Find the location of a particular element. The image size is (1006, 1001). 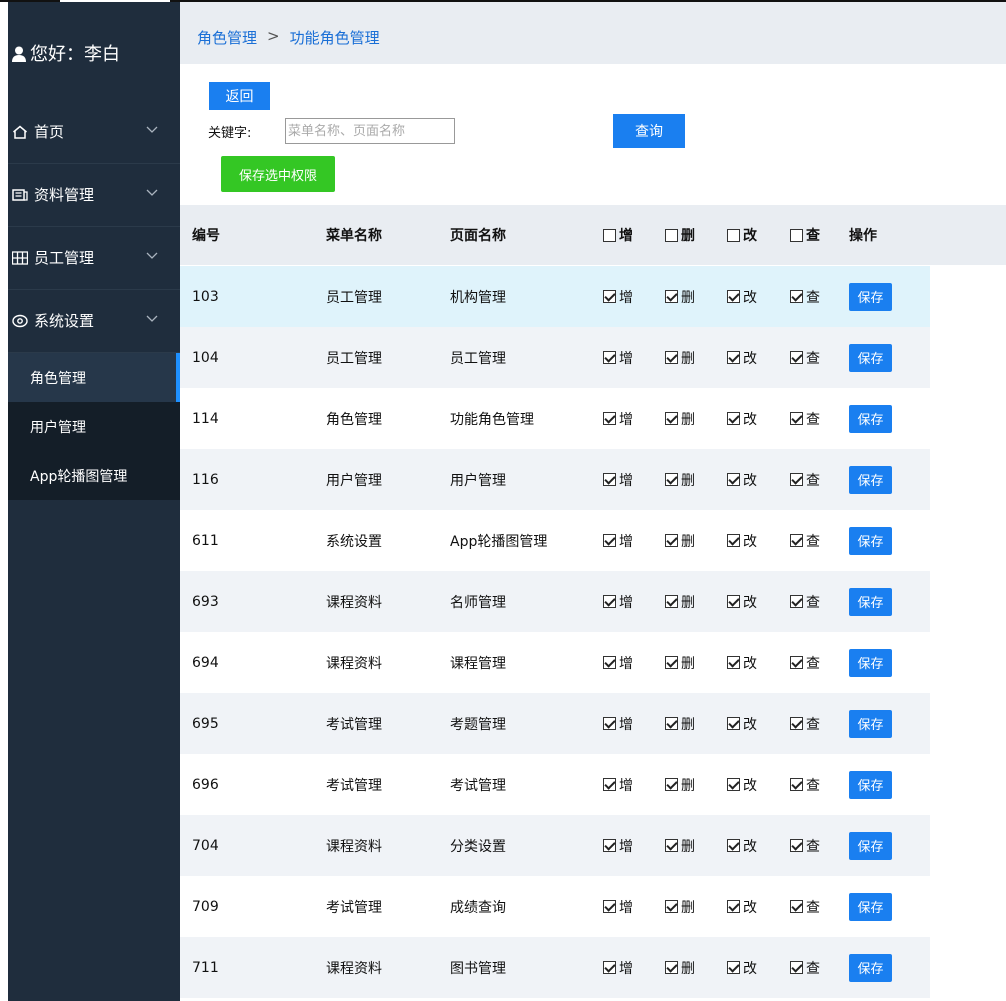

menu-item-settings: 系统设置 is located at coordinates (94, 321).